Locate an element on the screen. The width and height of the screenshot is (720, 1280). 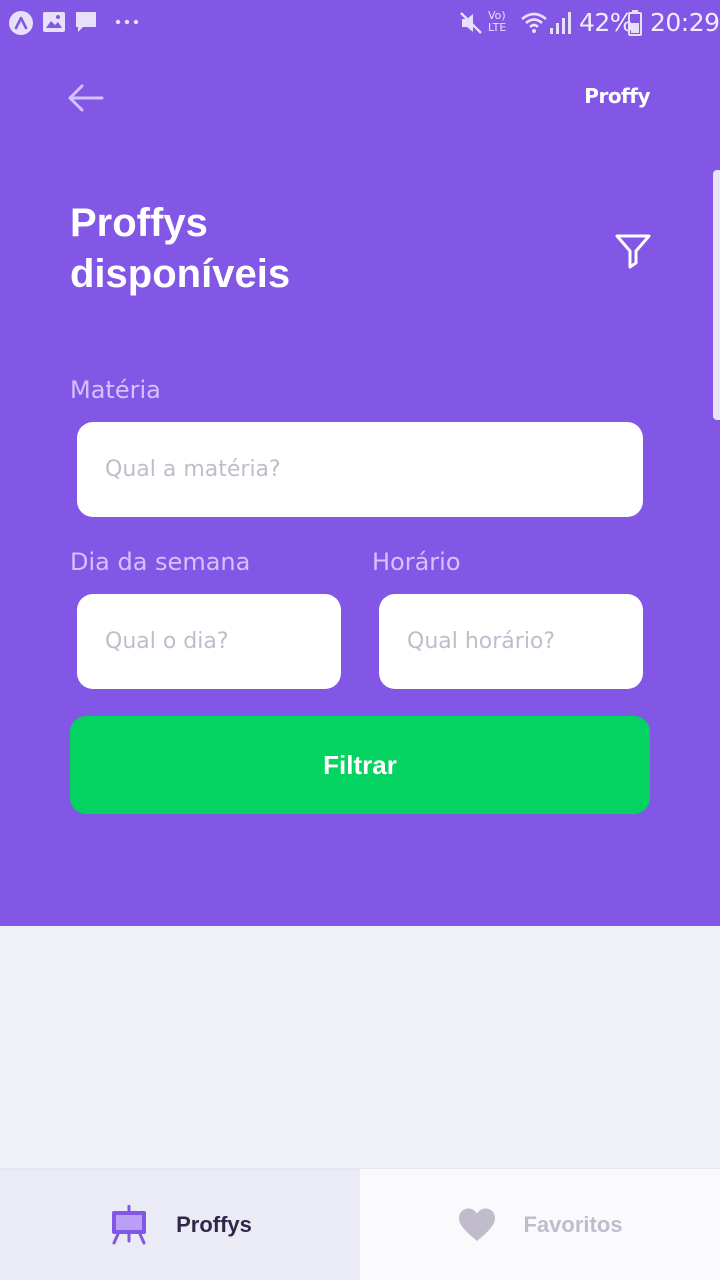
more-notifications-icon is located at coordinates (127, 22).